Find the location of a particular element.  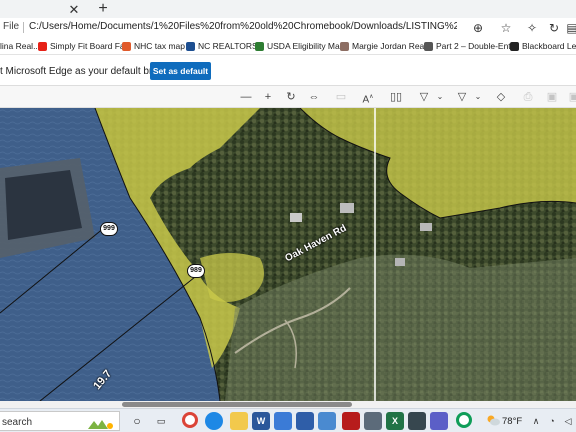

collections-icon: ▤ is located at coordinates (570, 28).